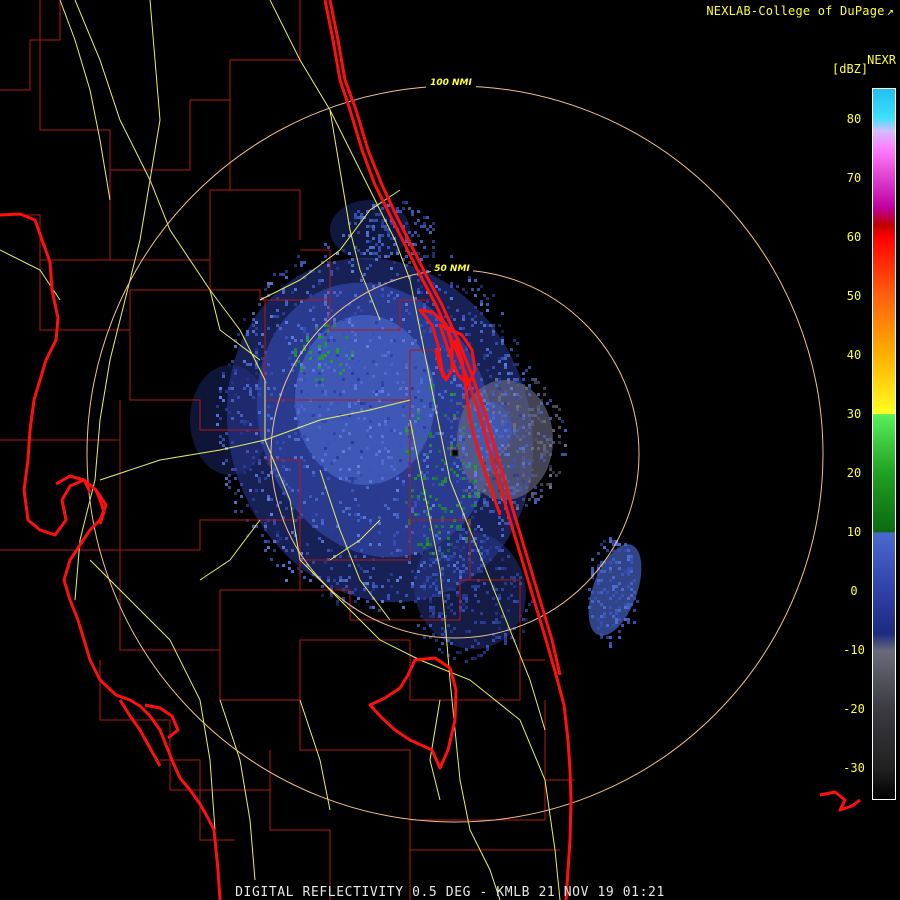 This screenshot has height=900, width=900. Describe the element at coordinates (854, 118) in the screenshot. I see `legend-tick: 80` at that location.